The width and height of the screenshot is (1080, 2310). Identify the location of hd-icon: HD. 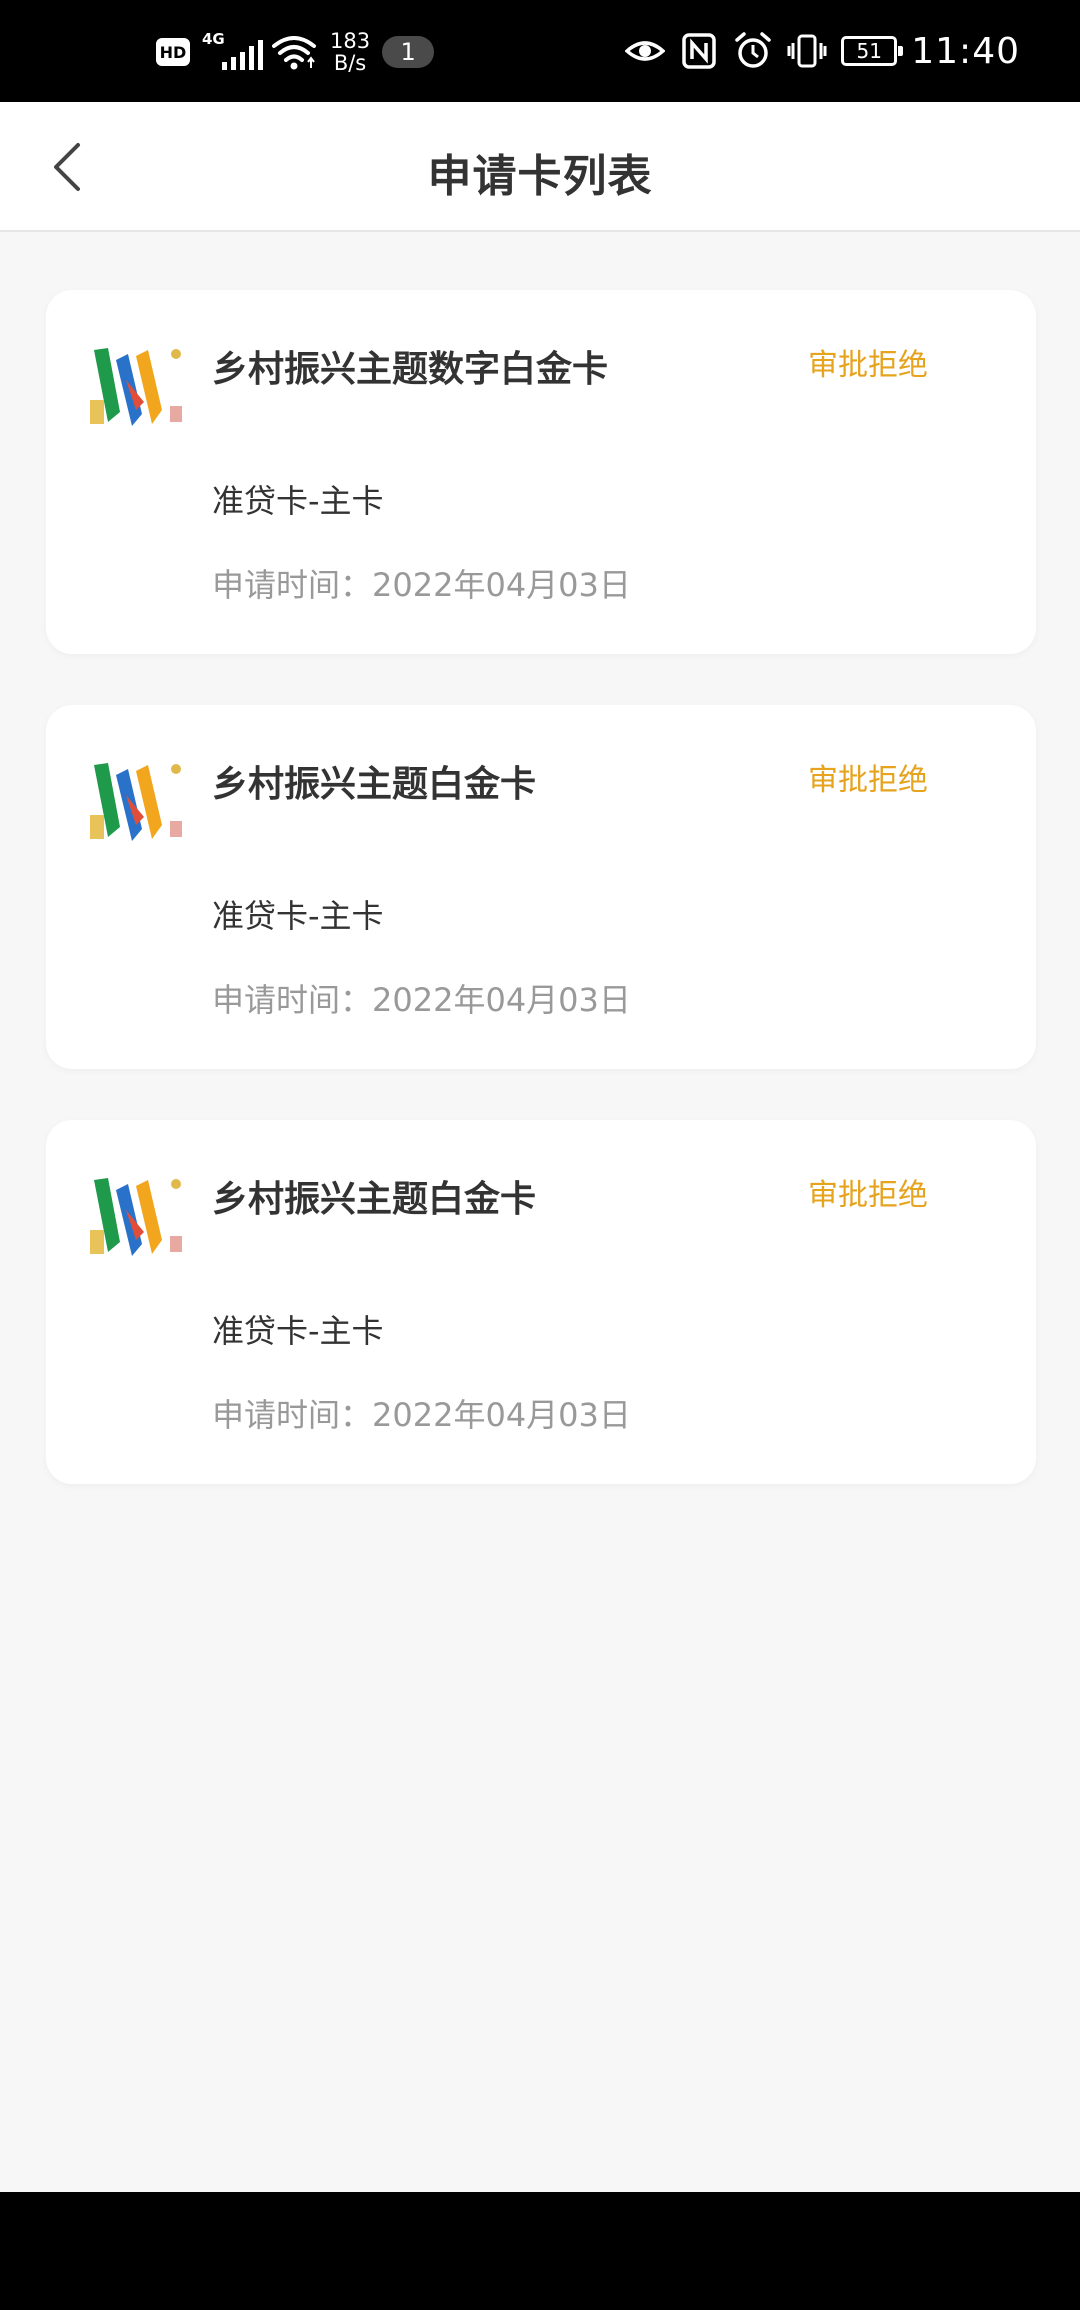
(173, 52).